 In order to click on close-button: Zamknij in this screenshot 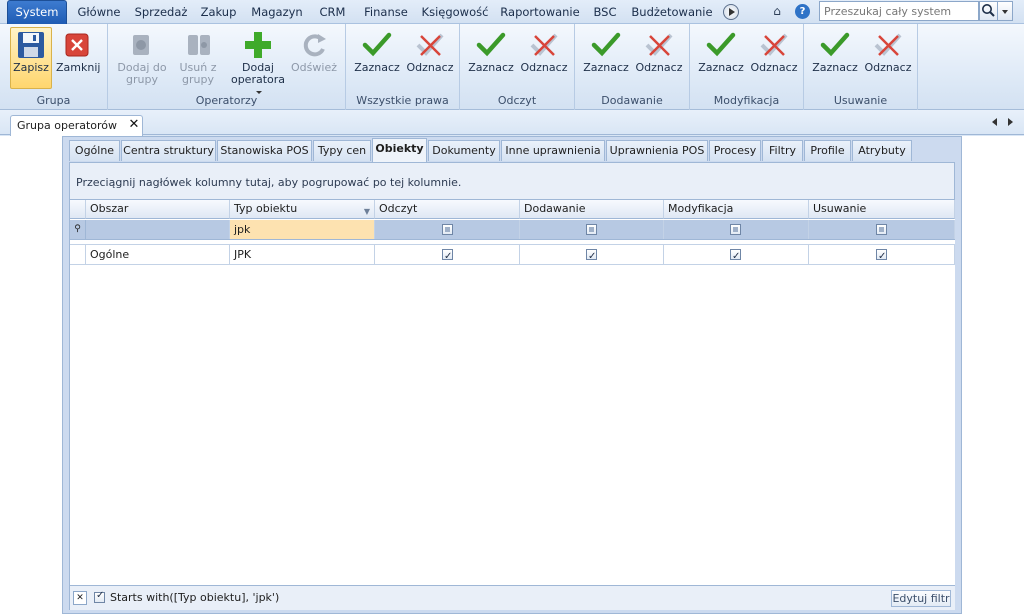, I will do `click(77, 58)`.